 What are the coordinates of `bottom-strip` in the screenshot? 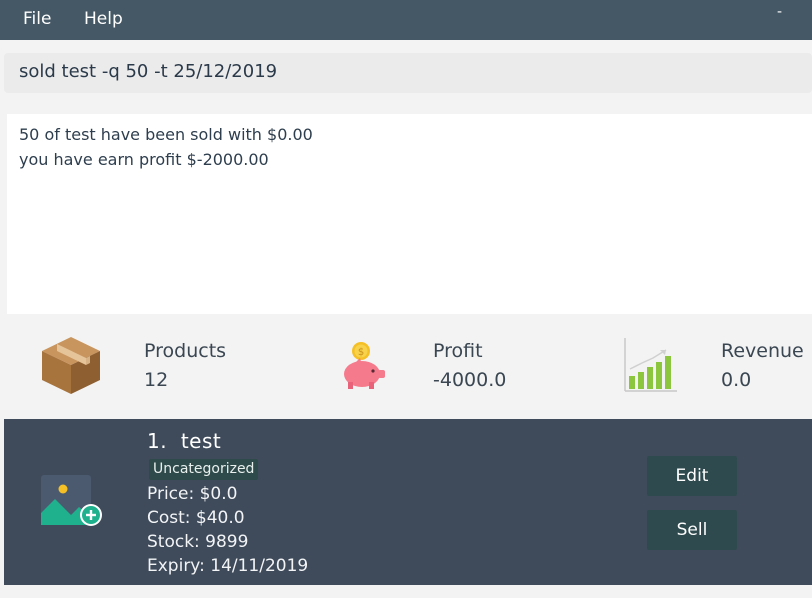 It's located at (406, 591).